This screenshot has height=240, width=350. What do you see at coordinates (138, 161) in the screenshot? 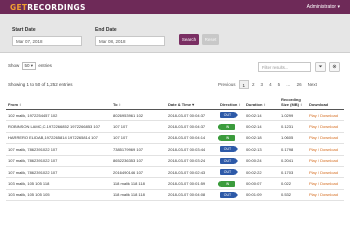
I see `cell-to: 8652236353 107` at bounding box center [138, 161].